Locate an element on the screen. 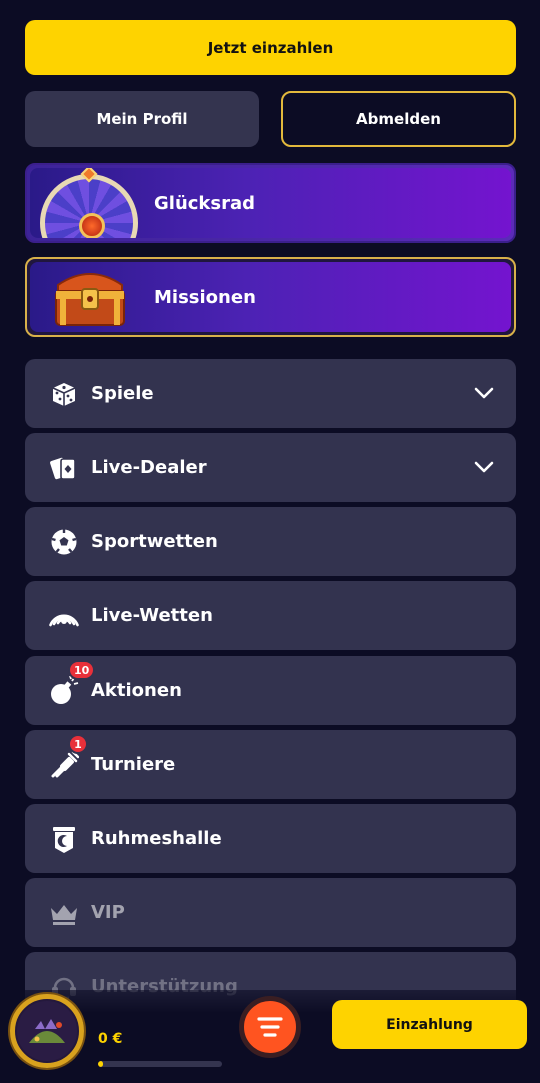 The image size is (540, 1083). menu-item-label: VIP is located at coordinates (108, 912).